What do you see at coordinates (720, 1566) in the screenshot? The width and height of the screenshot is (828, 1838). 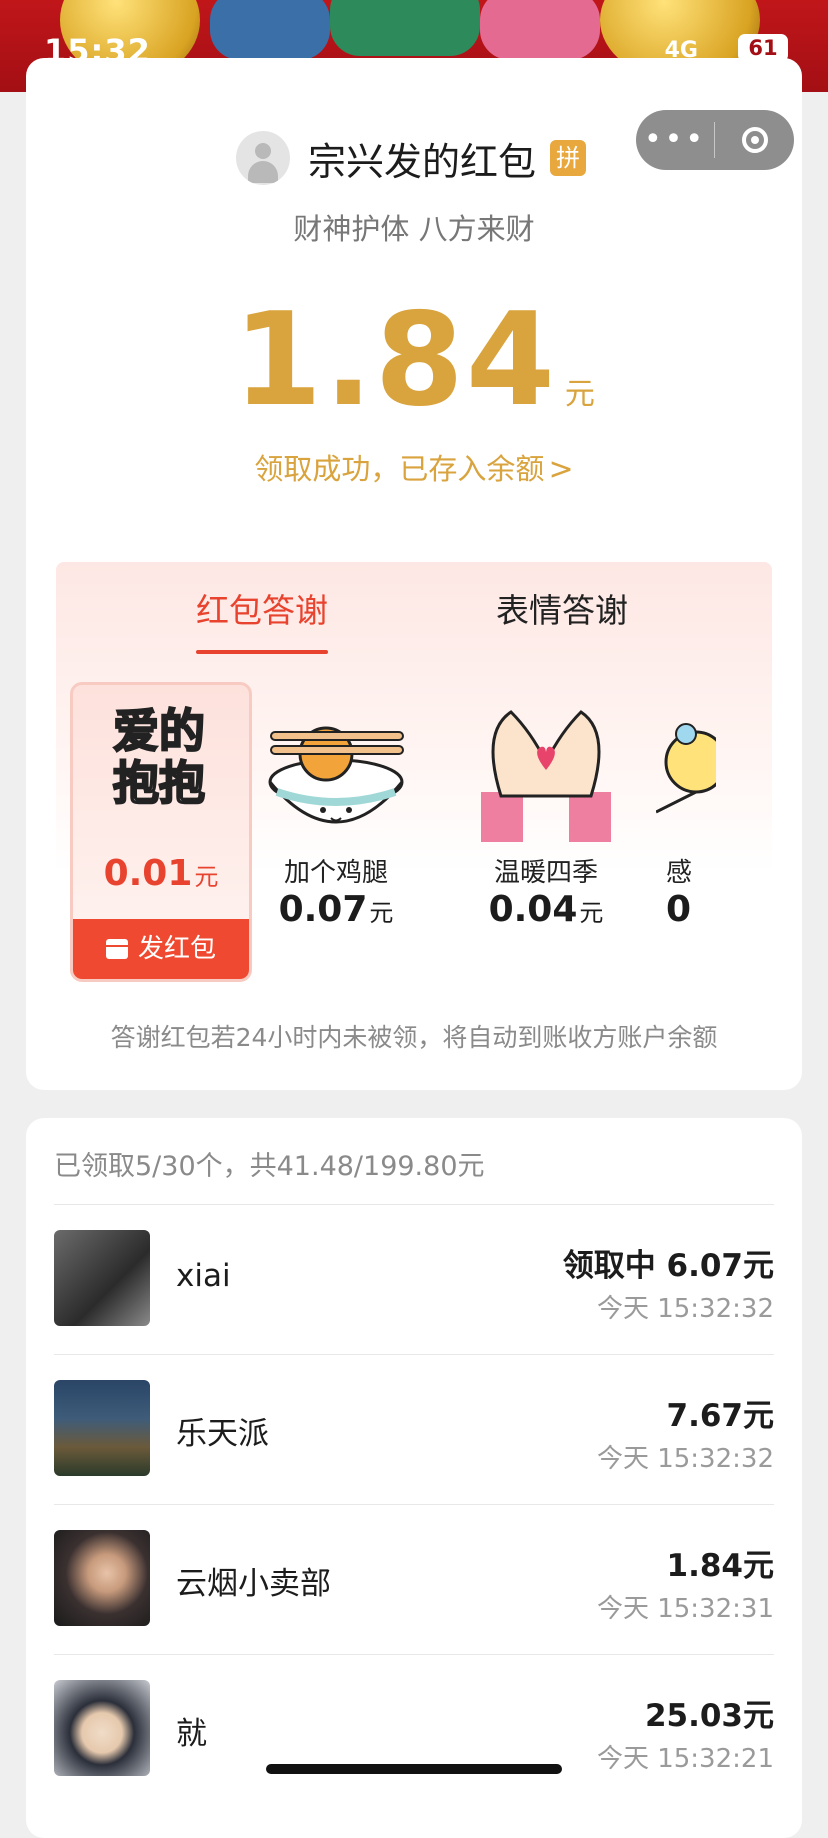 I see `receiver-amount: 1.84元` at bounding box center [720, 1566].